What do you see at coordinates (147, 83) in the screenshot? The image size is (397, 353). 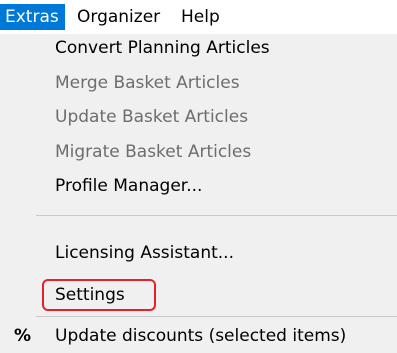 I see `menu-item-merge-basket-articles: Merge Basket Articles` at bounding box center [147, 83].